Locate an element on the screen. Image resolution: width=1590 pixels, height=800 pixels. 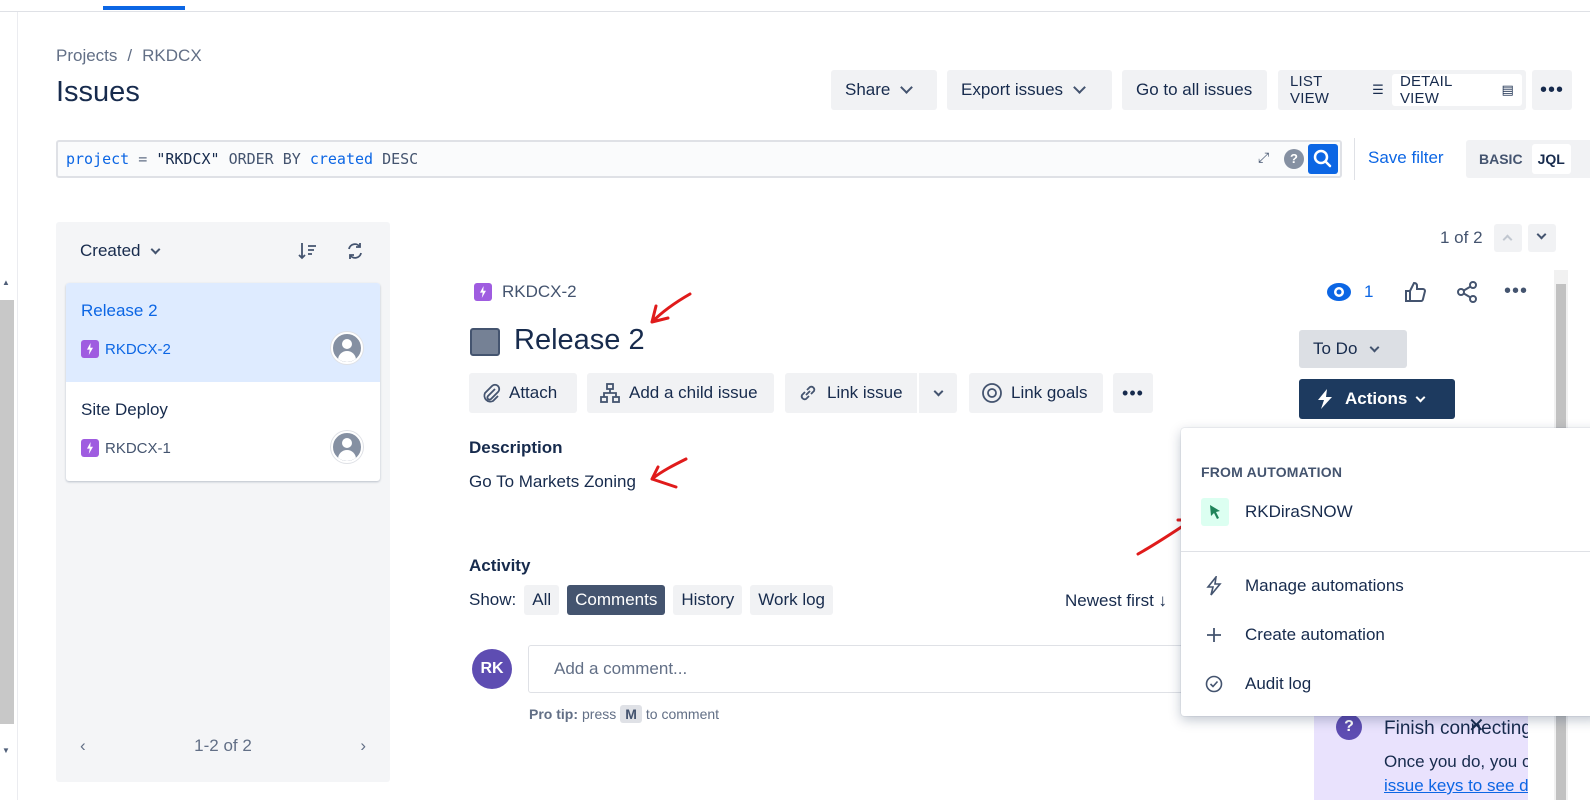
avatar is located at coordinates (347, 447).